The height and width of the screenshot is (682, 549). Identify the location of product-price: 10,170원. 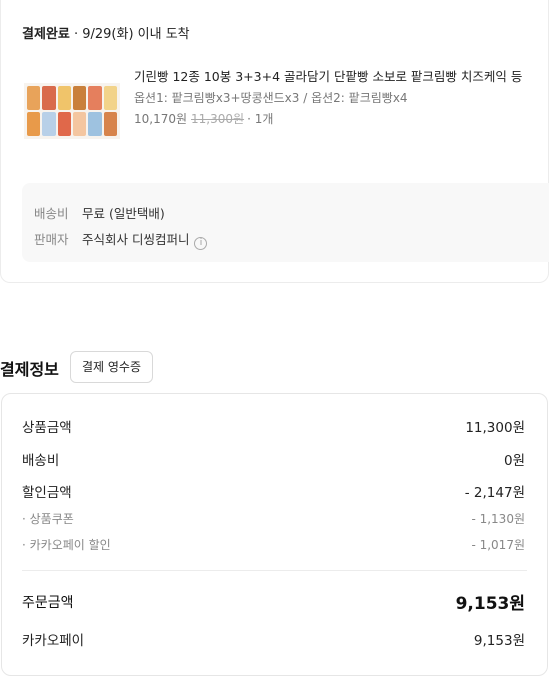
(161, 119).